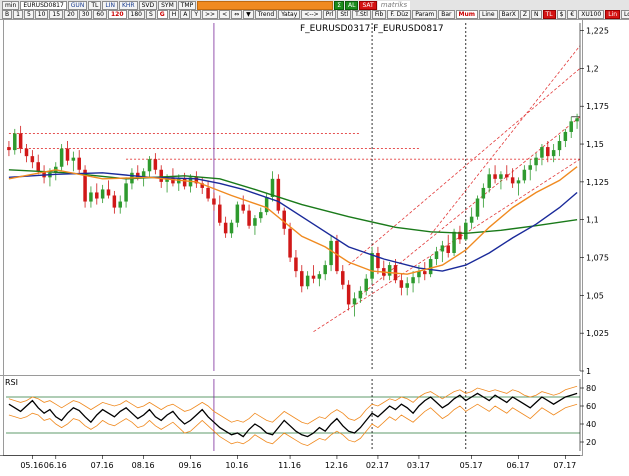 The image size is (629, 476). What do you see at coordinates (237, 14) in the screenshot?
I see `toolbar-bottom-button-17: ⇔` at bounding box center [237, 14].